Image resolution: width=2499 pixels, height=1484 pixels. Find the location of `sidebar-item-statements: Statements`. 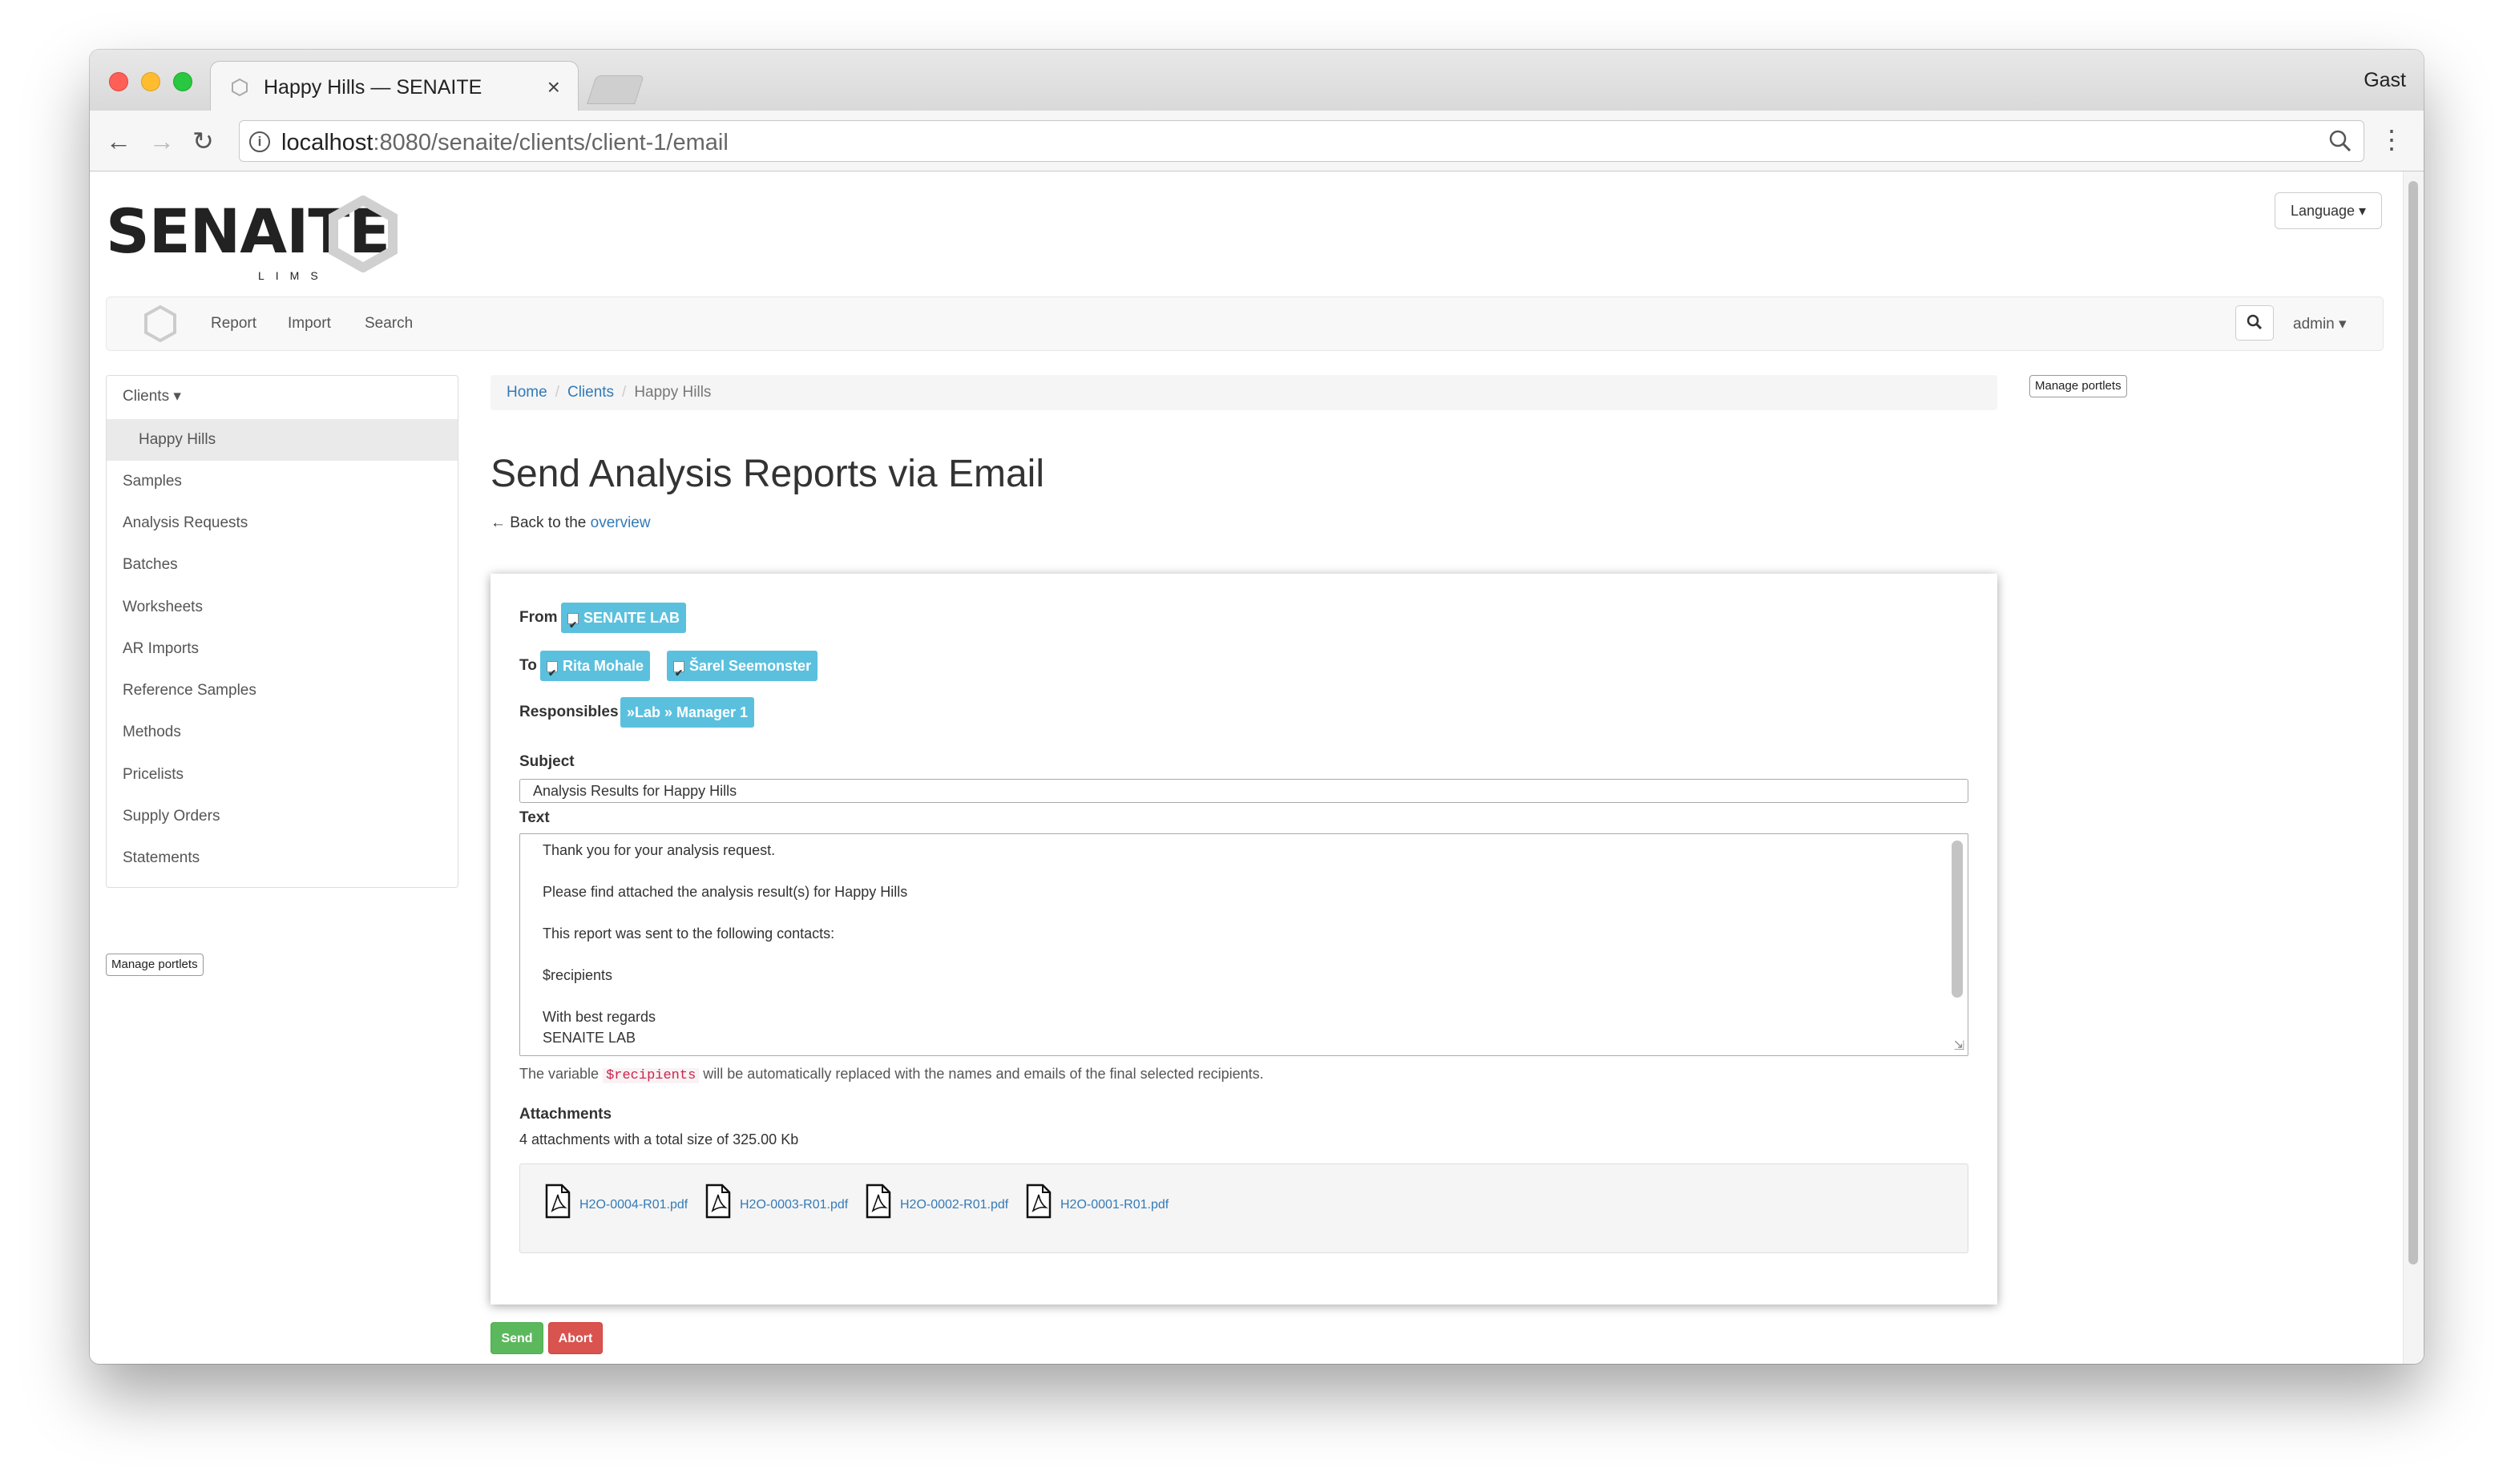

sidebar-item-statements: Statements is located at coordinates (282, 858).